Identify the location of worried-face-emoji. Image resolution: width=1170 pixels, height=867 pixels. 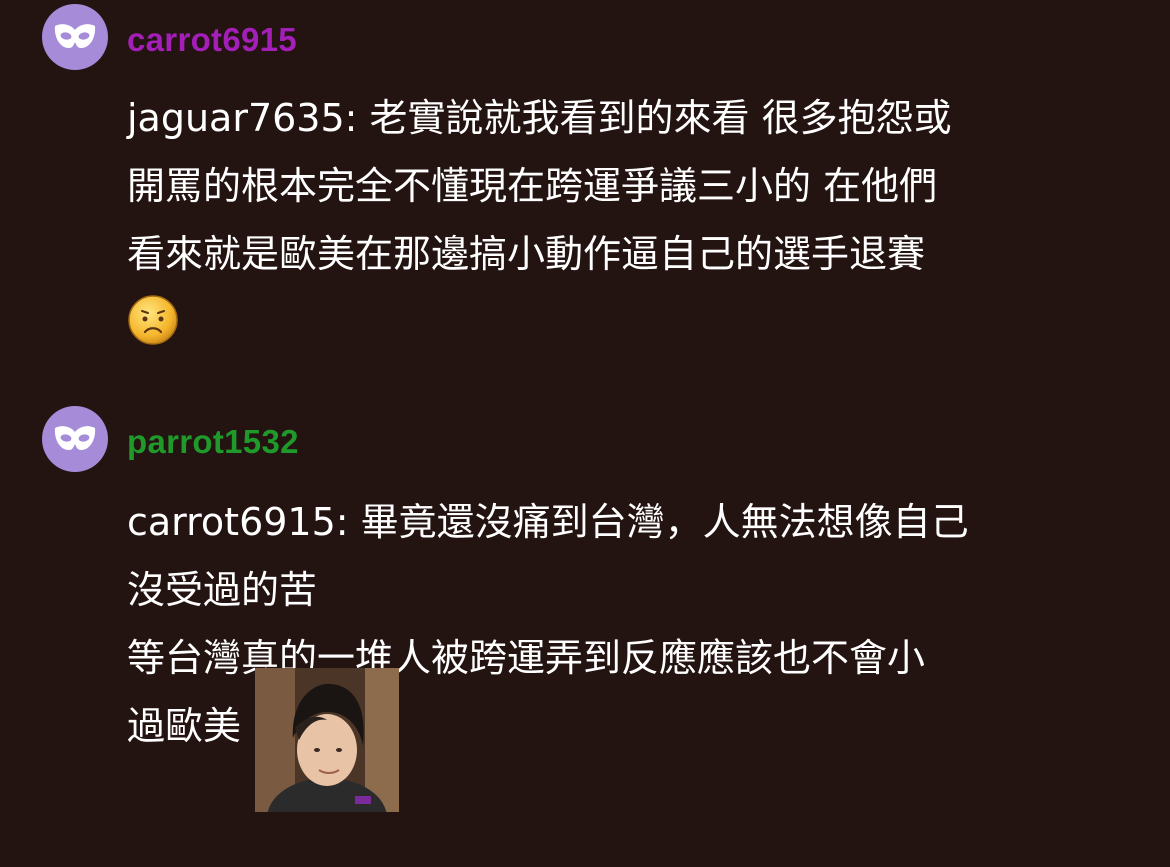
(153, 320).